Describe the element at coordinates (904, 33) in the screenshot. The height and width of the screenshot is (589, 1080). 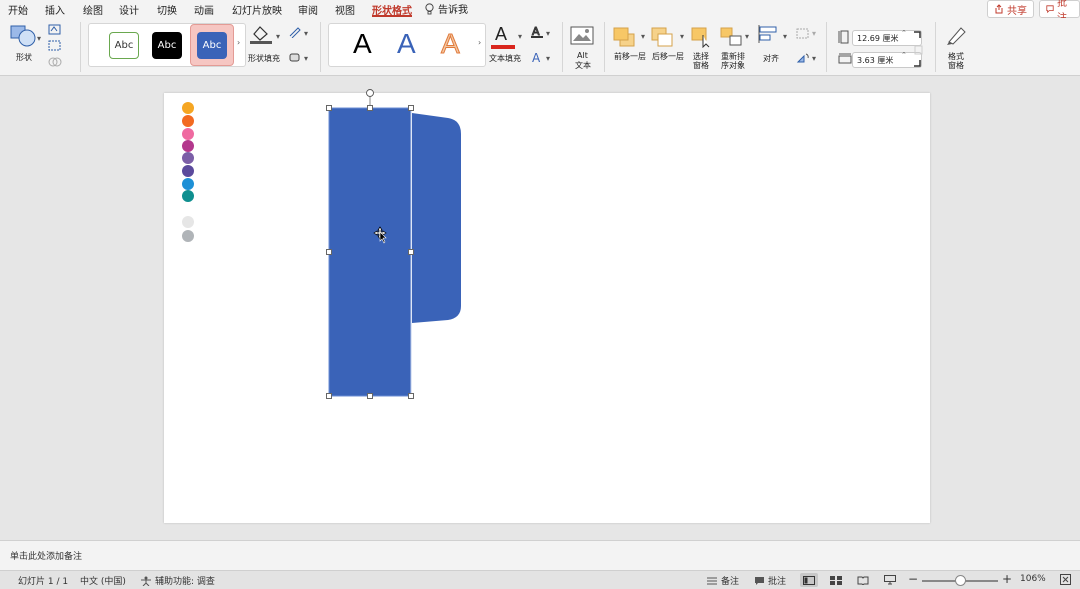
I see `height-spinner: ⌃` at that location.